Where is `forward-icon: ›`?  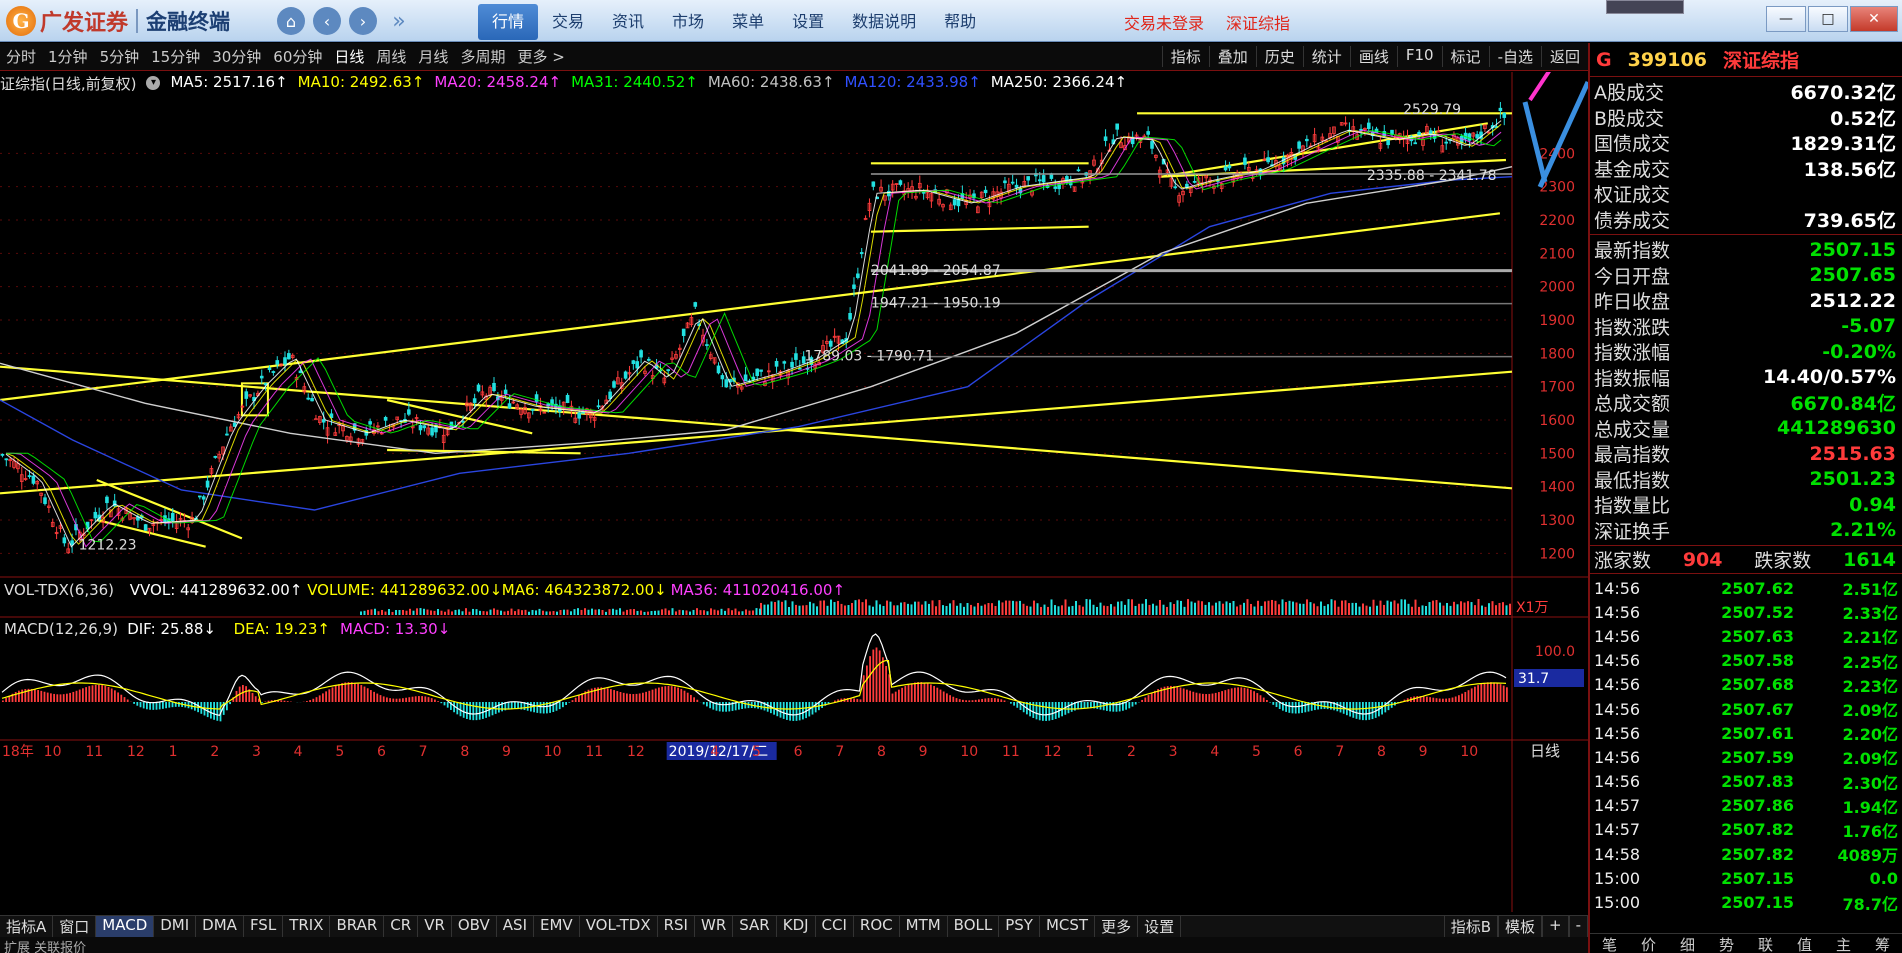 forward-icon: › is located at coordinates (363, 21).